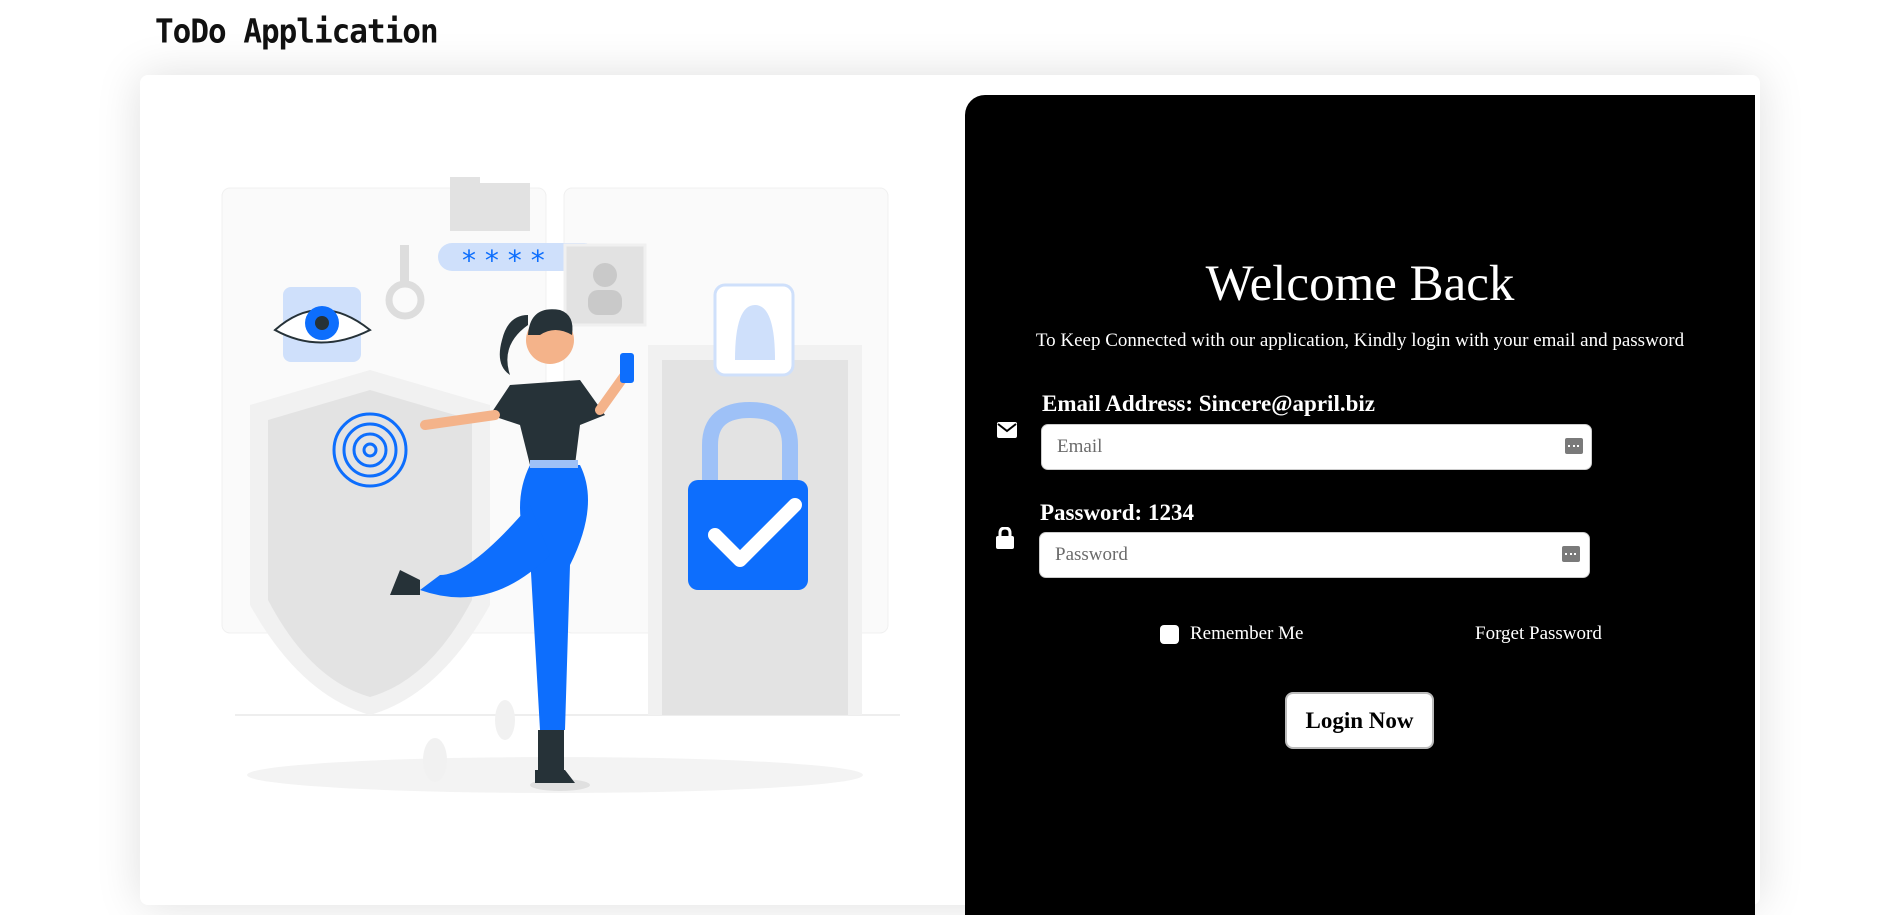  Describe the element at coordinates (1359, 720) in the screenshot. I see `login-button: Login Now` at that location.